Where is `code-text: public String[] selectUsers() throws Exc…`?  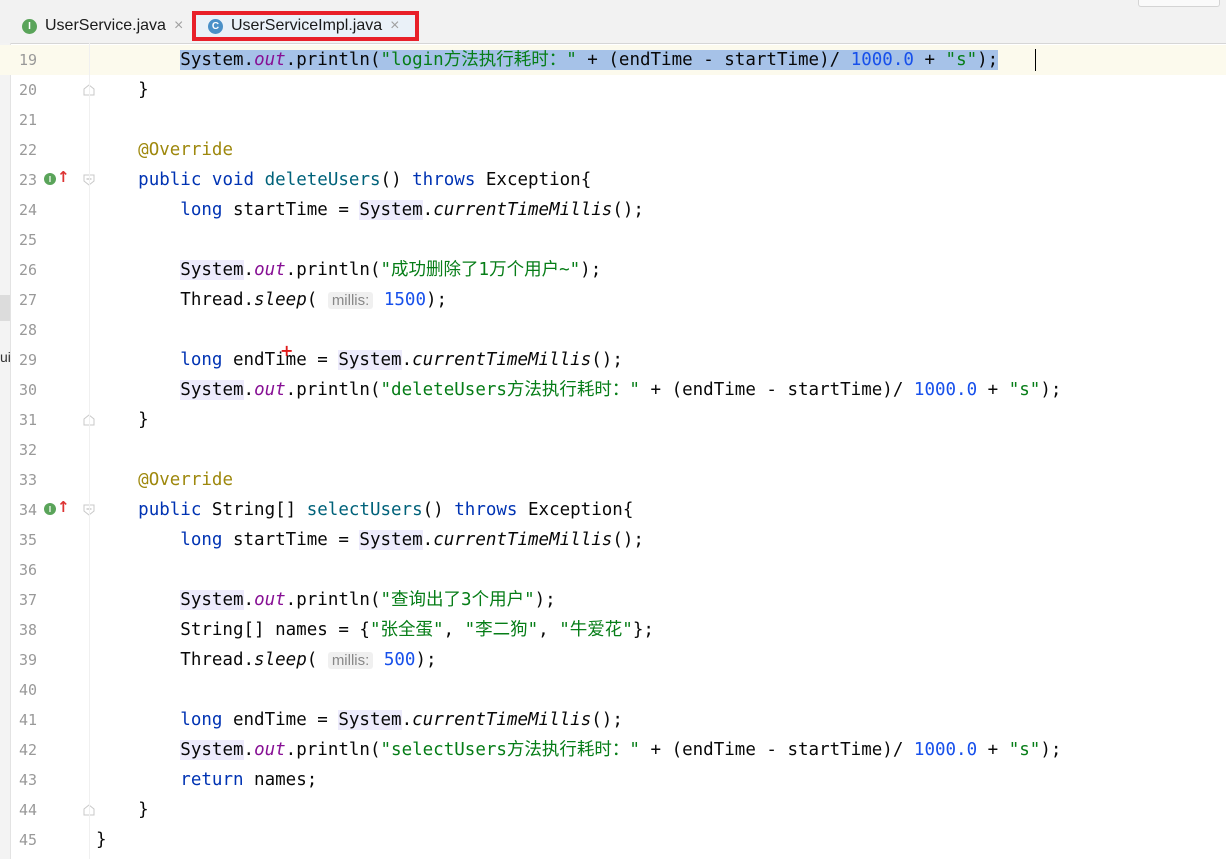 code-text: public String[] selectUsers() throws Exc… is located at coordinates (364, 510).